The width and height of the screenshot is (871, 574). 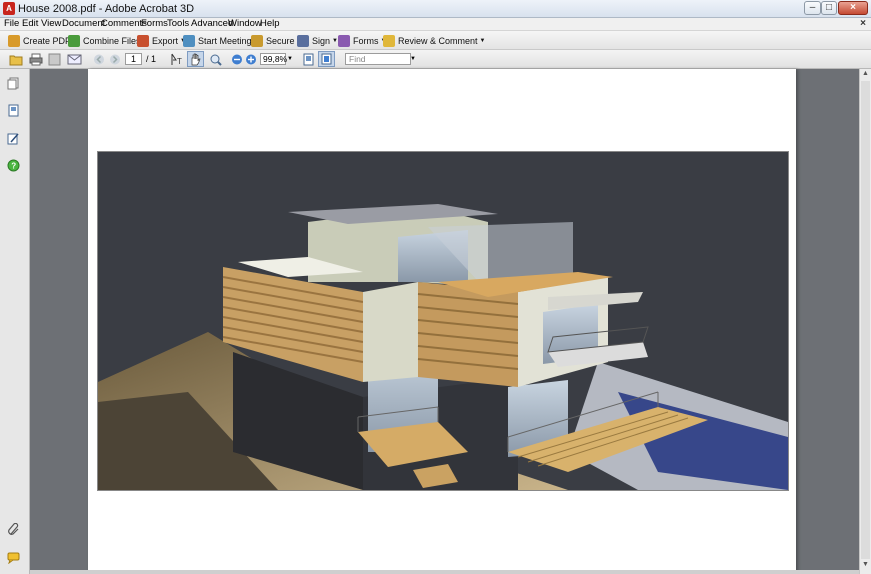 I want to click on secure-button: Secure▼, so click(x=276, y=40).